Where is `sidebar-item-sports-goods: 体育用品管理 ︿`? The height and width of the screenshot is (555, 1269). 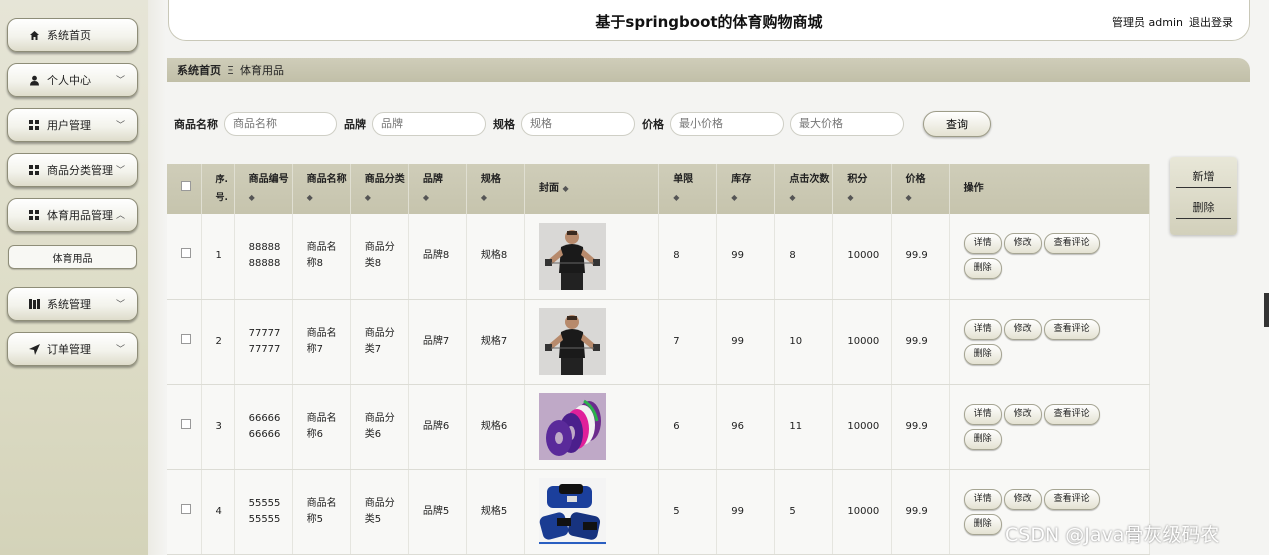 sidebar-item-sports-goods: 体育用品管理 ︿ is located at coordinates (72, 215).